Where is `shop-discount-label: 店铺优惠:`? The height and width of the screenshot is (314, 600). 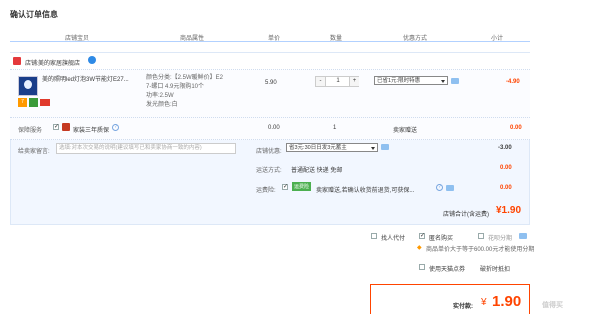 shop-discount-label: 店铺优惠: is located at coordinates (269, 152).